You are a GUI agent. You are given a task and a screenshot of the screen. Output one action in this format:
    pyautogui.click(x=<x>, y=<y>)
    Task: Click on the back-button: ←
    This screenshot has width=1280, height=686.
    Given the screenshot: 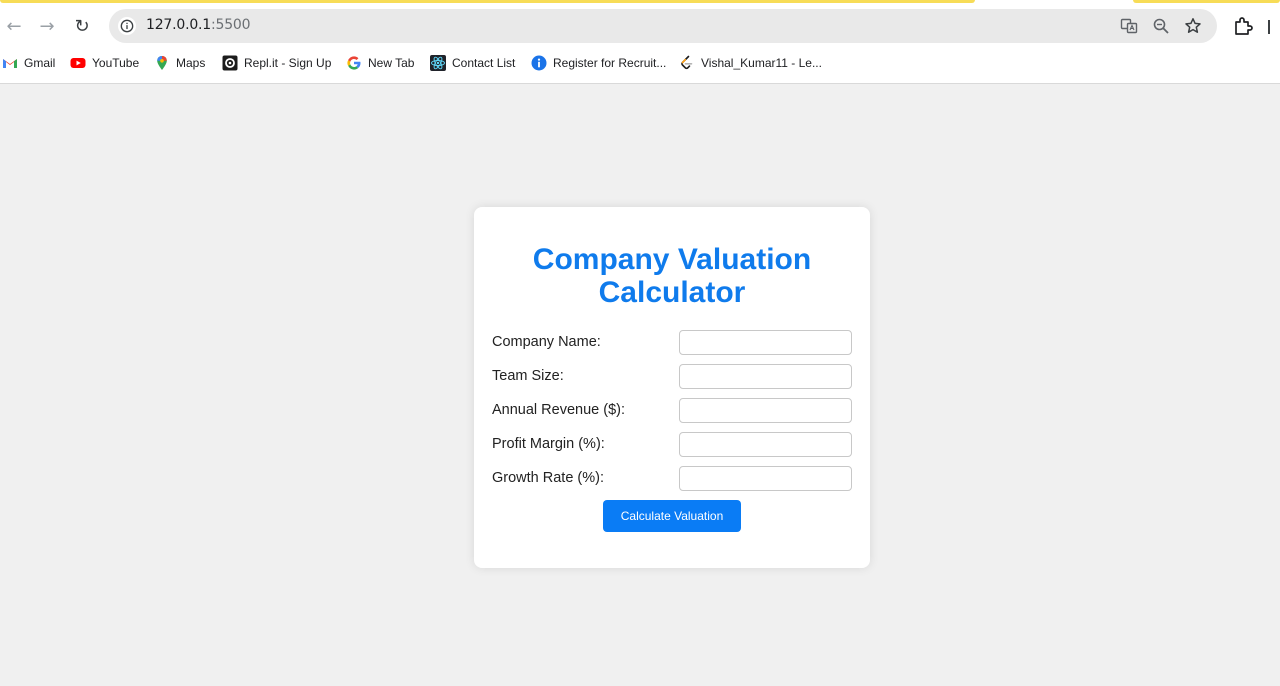 What is the action you would take?
    pyautogui.click(x=14, y=26)
    